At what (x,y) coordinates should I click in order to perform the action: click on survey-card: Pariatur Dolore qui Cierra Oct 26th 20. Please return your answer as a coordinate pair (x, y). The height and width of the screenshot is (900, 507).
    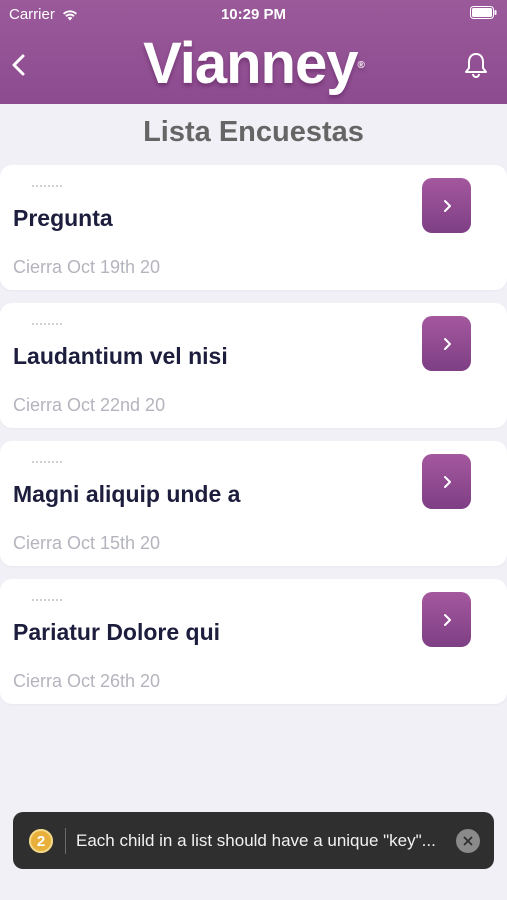
    Looking at the image, I should click on (253, 641).